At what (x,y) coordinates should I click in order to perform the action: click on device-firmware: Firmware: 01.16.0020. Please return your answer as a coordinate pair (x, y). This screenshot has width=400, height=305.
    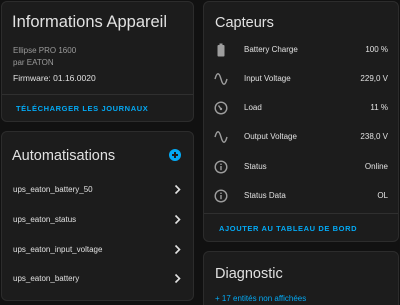
    Looking at the image, I should click on (54, 78).